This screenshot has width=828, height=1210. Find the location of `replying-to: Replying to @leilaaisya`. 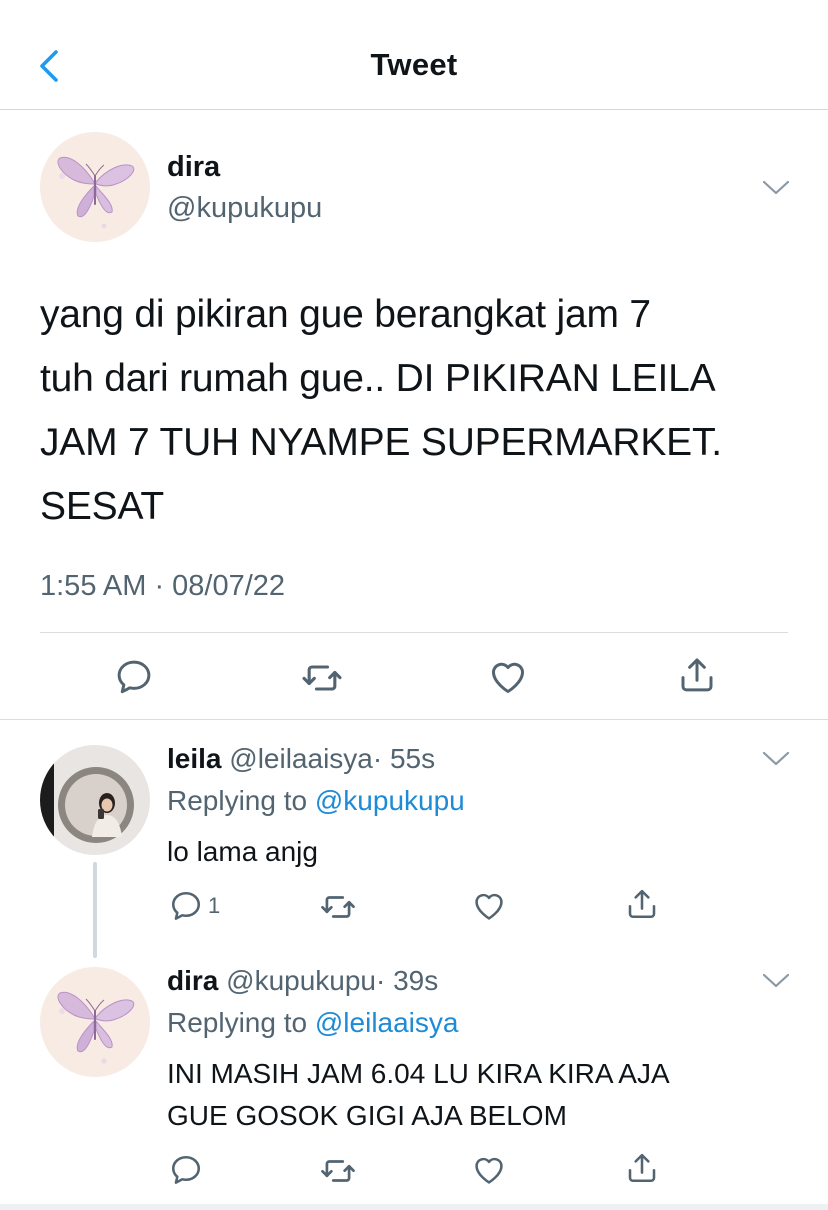

replying-to: Replying to @leilaaisya is located at coordinates (312, 1023).